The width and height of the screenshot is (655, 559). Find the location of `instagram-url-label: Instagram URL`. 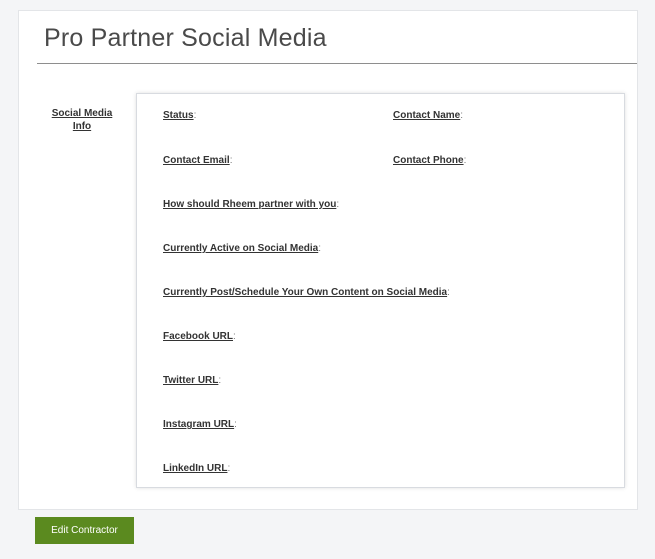

instagram-url-label: Instagram URL is located at coordinates (199, 424).